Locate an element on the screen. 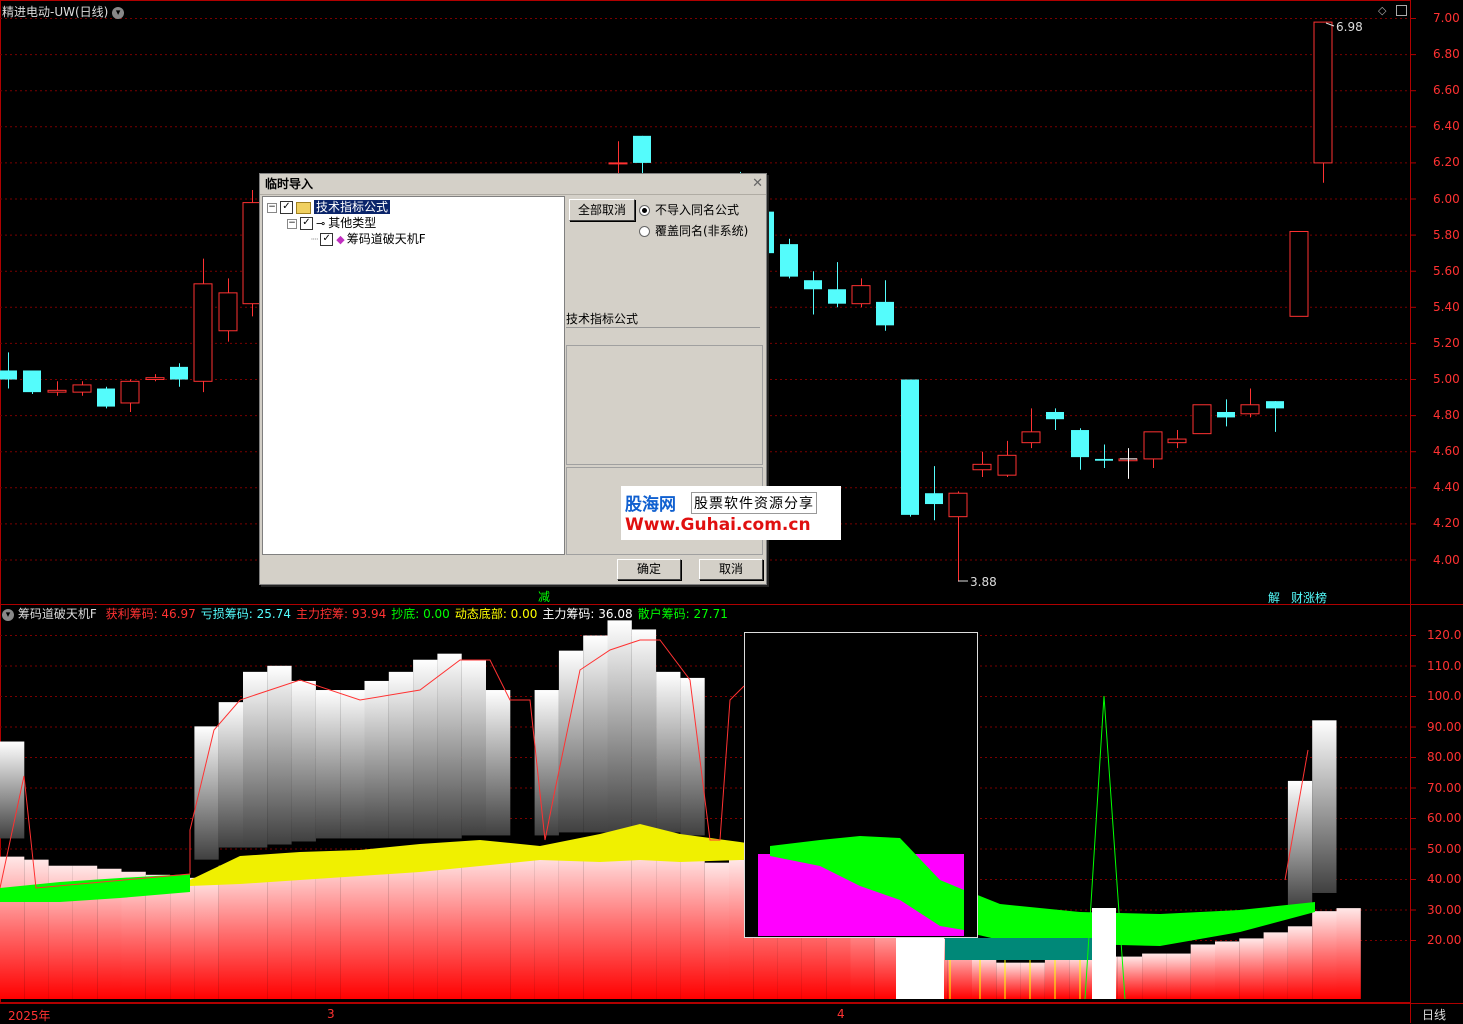  legend-item: 动态底部: 0.00 is located at coordinates (496, 614).